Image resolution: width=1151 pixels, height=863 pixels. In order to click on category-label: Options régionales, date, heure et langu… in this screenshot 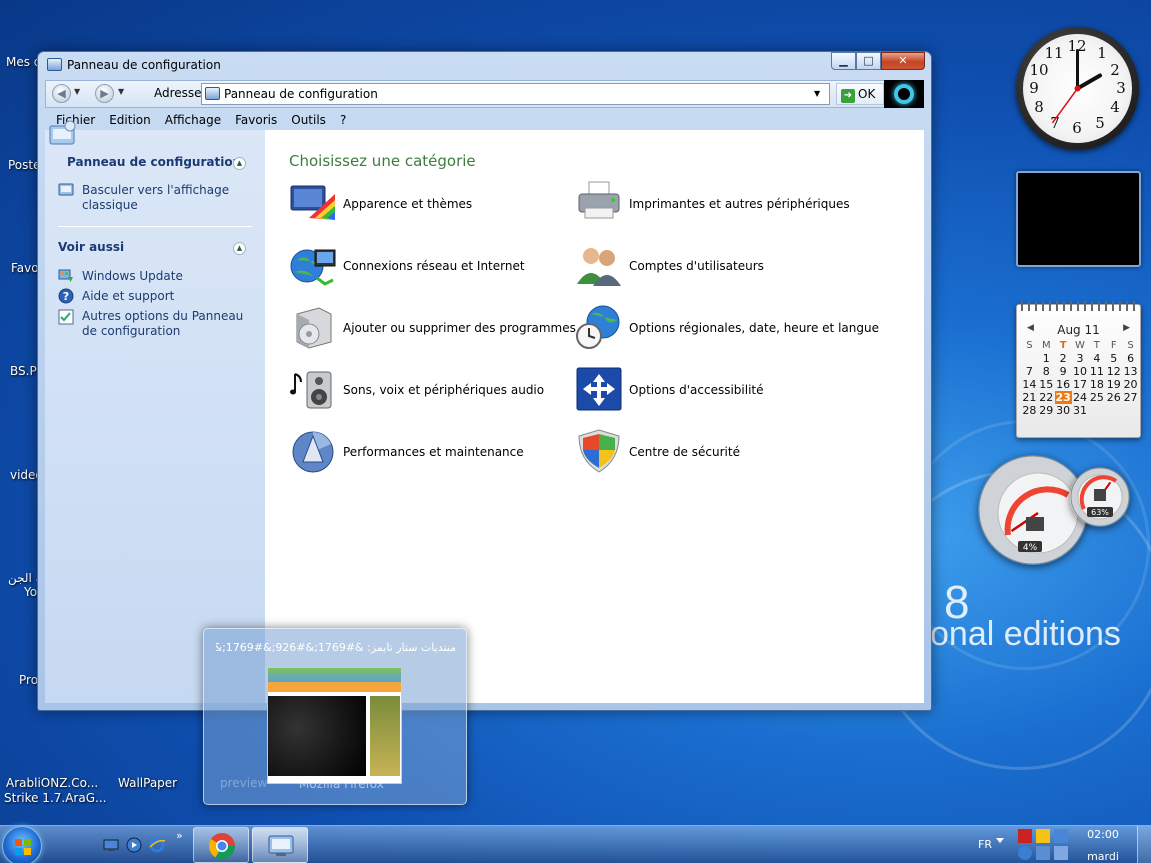, I will do `click(754, 328)`.